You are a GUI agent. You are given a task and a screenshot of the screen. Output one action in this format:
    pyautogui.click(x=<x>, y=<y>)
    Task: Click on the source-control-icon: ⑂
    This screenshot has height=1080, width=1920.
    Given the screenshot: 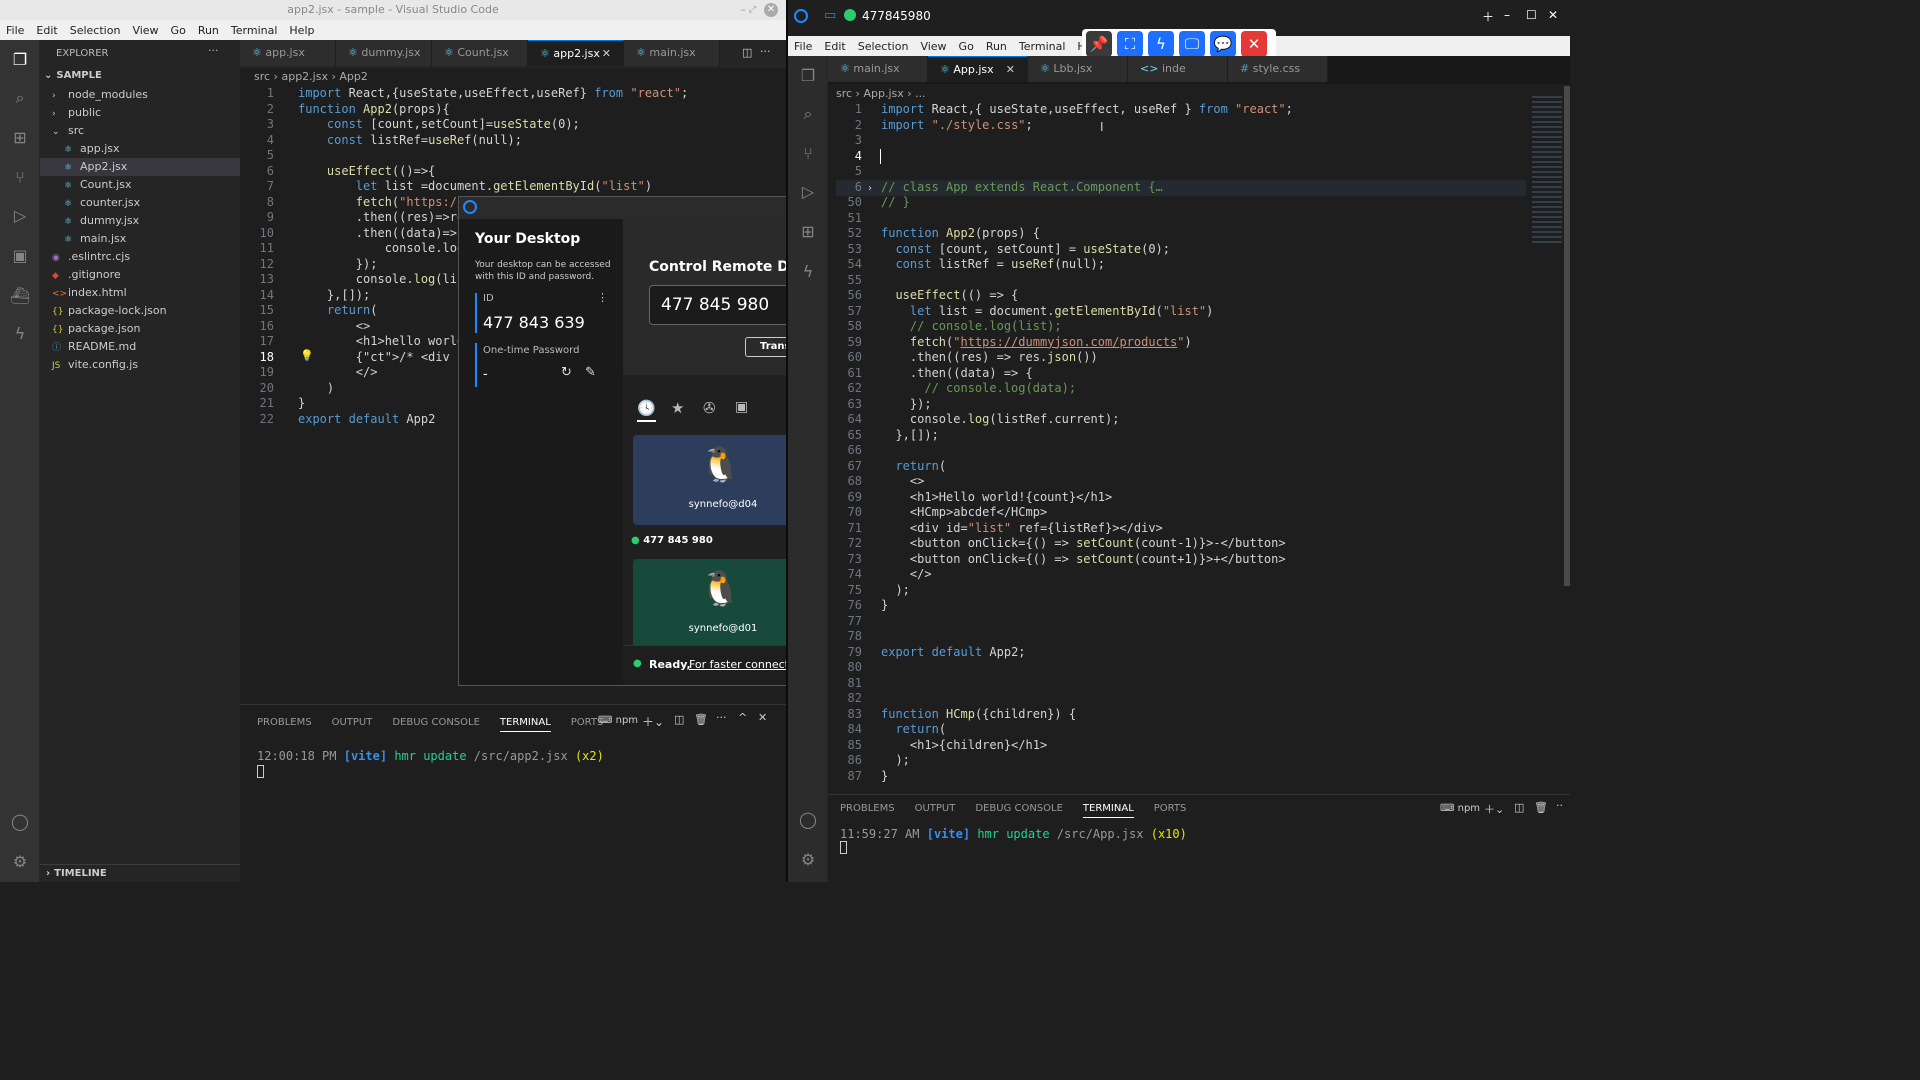 What is the action you would take?
    pyautogui.click(x=808, y=154)
    